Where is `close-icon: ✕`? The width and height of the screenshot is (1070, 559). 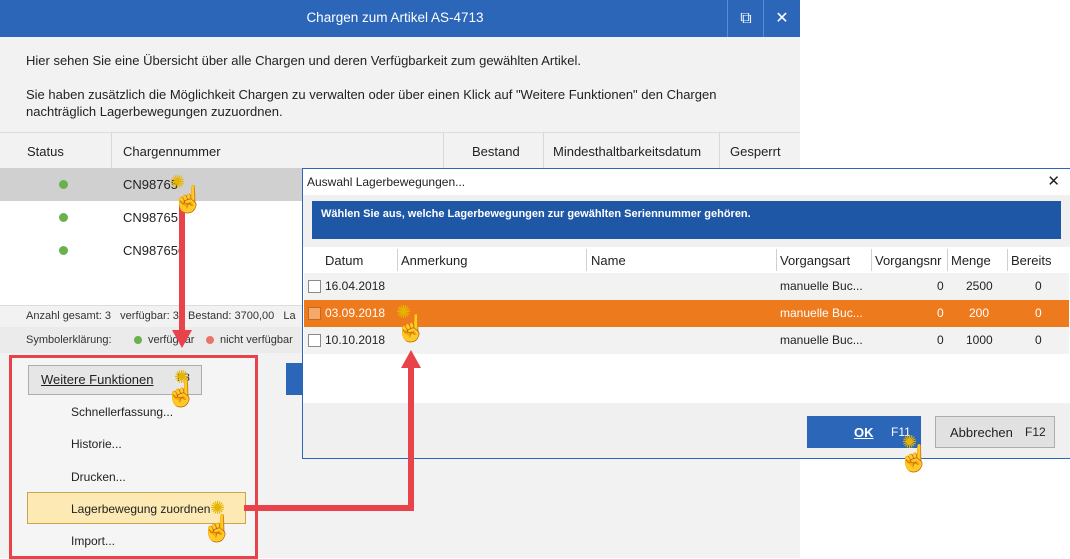 close-icon: ✕ is located at coordinates (781, 18).